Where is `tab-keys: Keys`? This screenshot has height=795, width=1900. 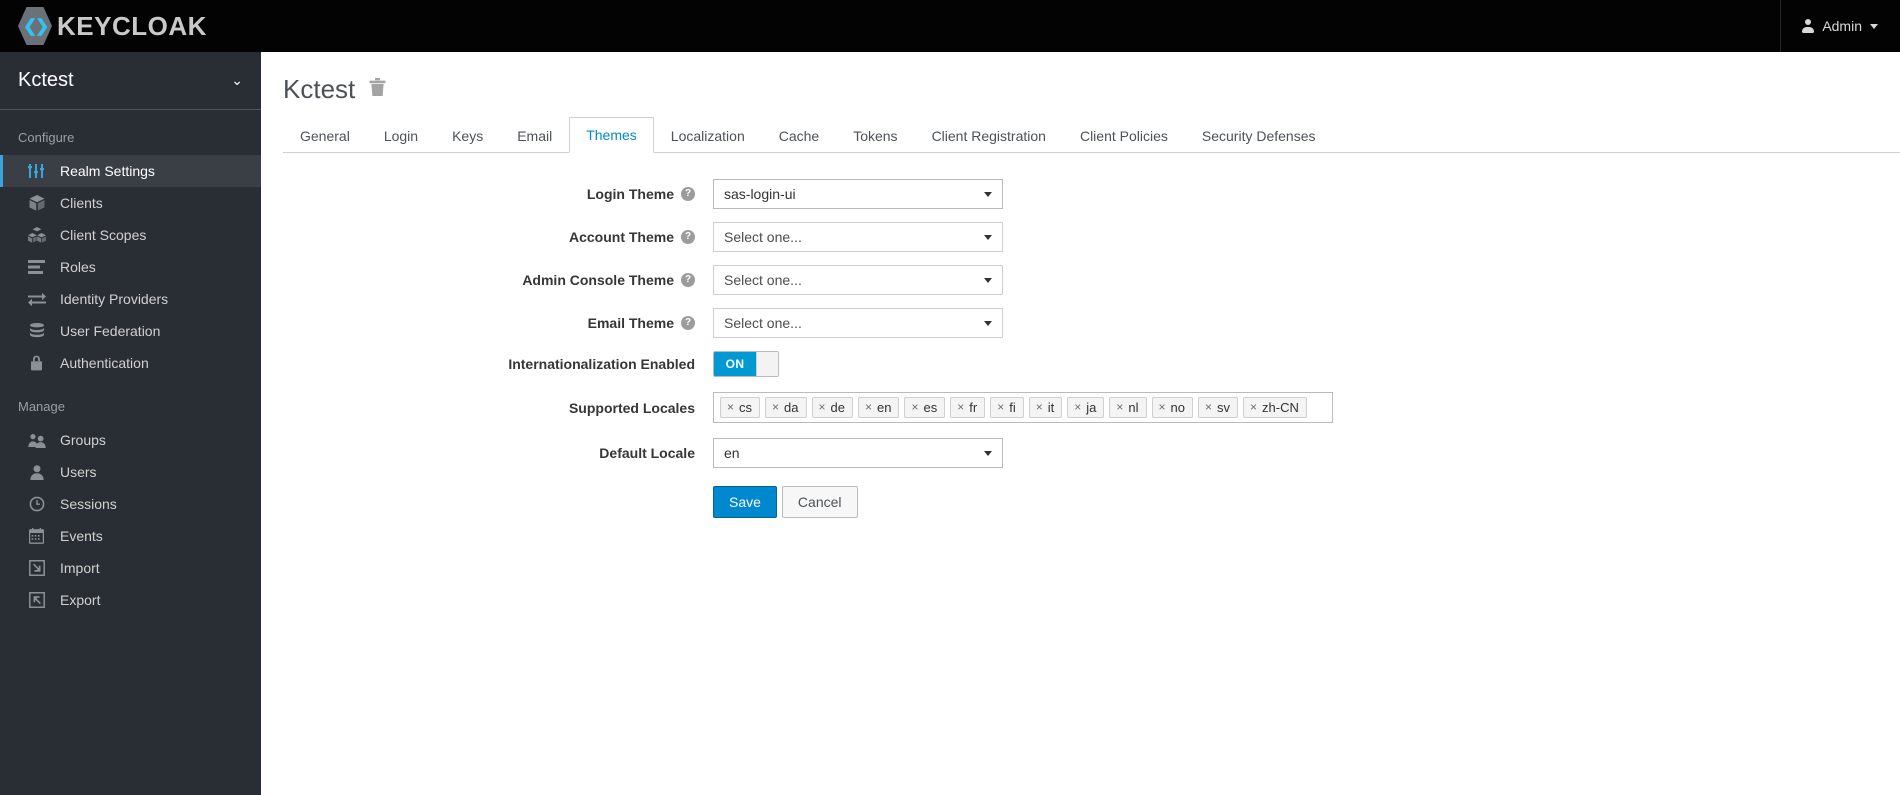 tab-keys: Keys is located at coordinates (467, 135).